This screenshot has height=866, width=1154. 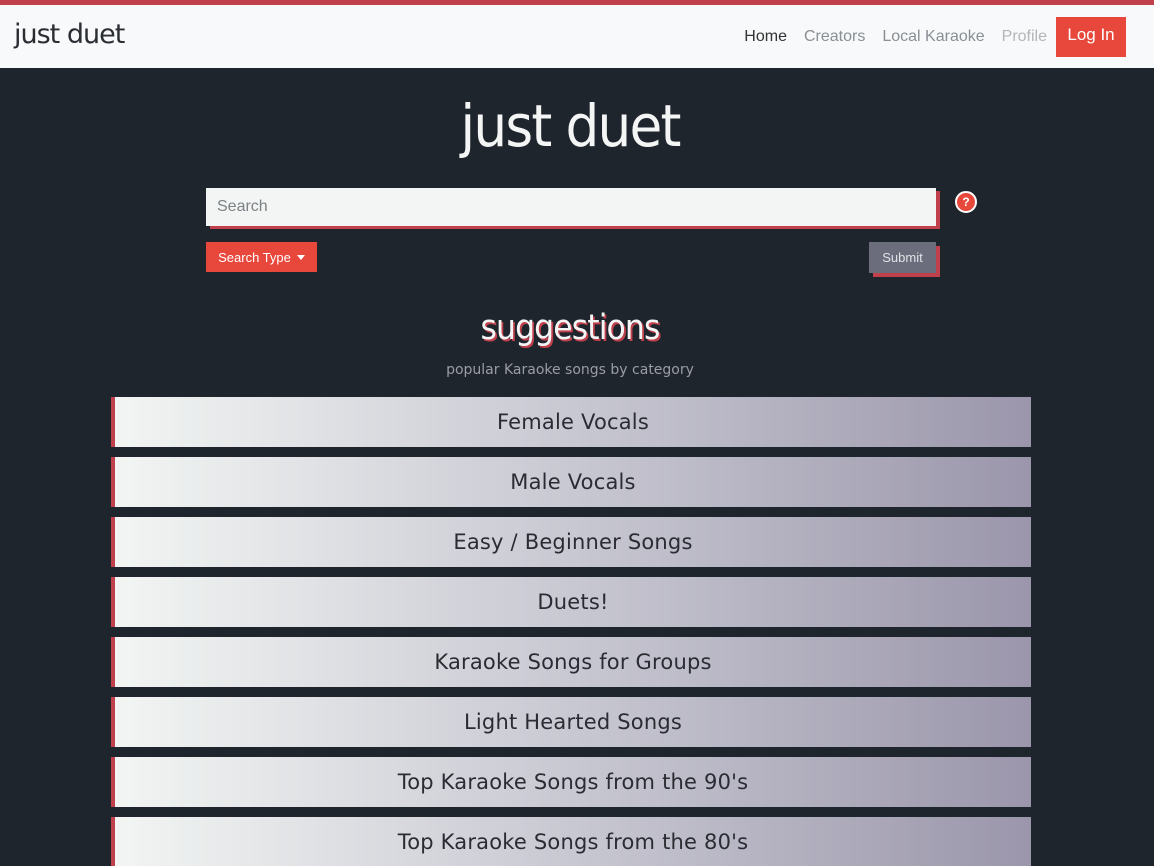 What do you see at coordinates (571, 422) in the screenshot?
I see `category-female-vocals: Female Vocals` at bounding box center [571, 422].